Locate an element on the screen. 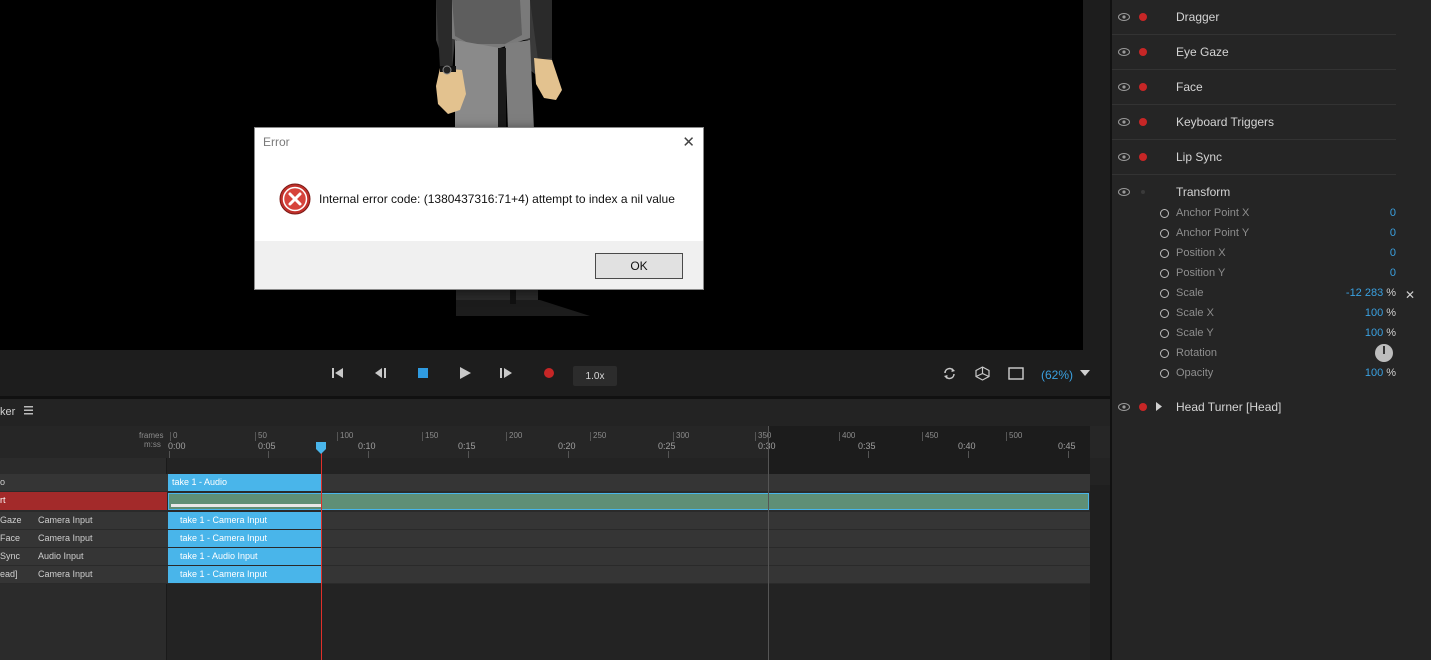  transform-param-row: Opacity 100% is located at coordinates (1276, 375).